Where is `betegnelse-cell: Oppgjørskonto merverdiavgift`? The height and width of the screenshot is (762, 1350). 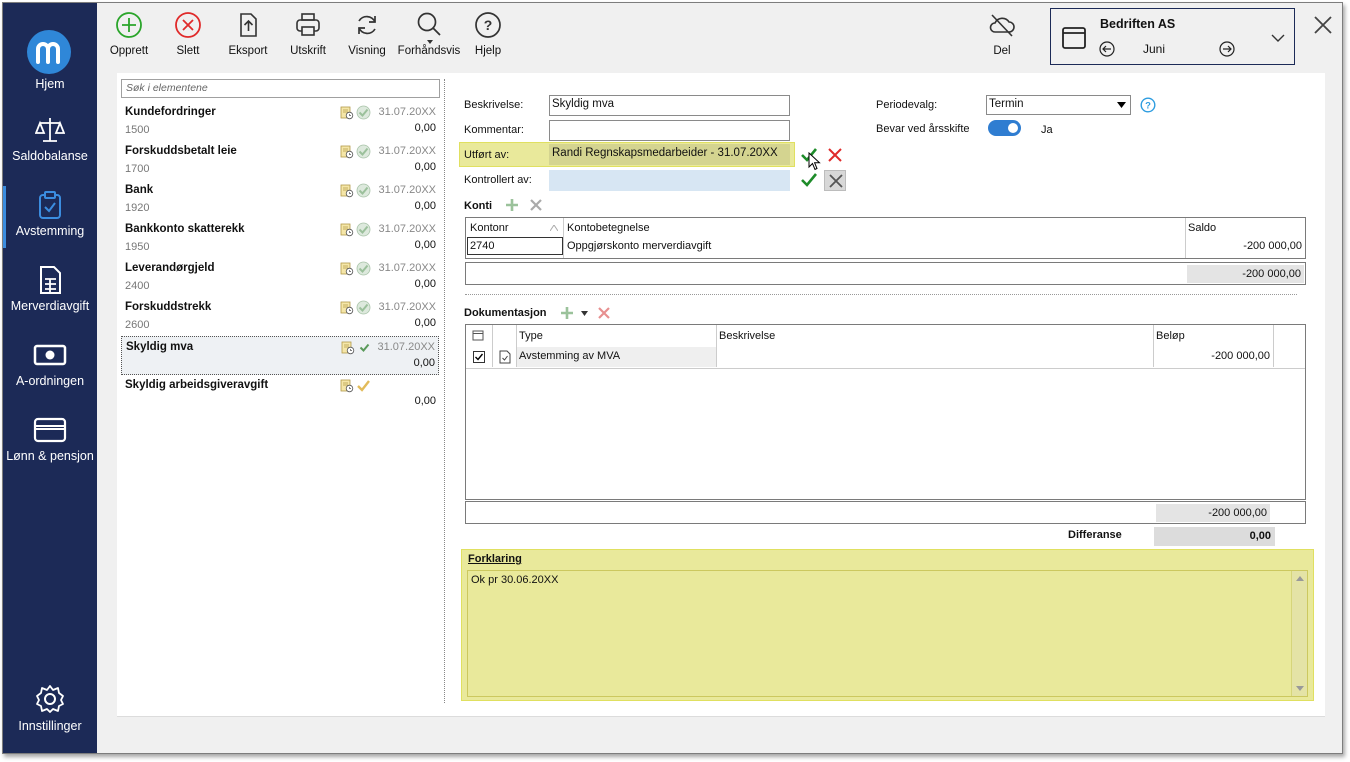
betegnelse-cell: Oppgjørskonto merverdiavgift is located at coordinates (639, 246).